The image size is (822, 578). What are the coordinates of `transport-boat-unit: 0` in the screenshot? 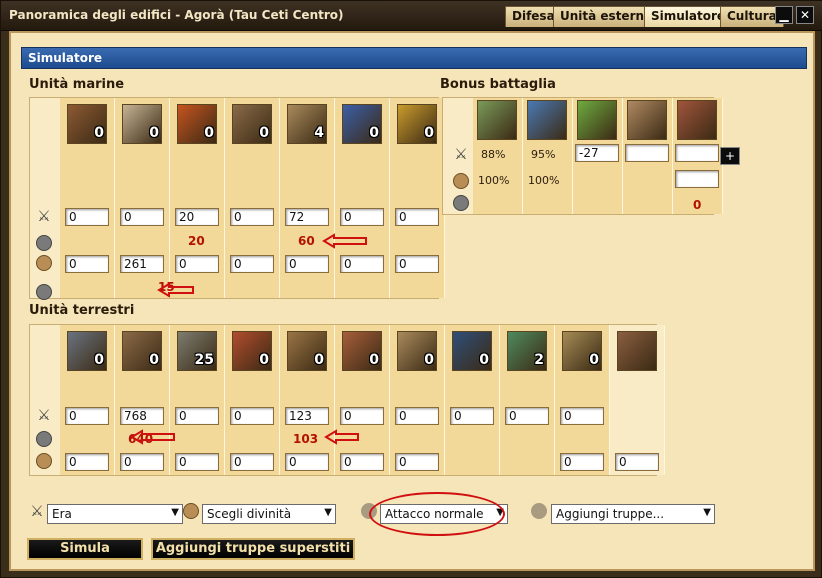 It's located at (252, 124).